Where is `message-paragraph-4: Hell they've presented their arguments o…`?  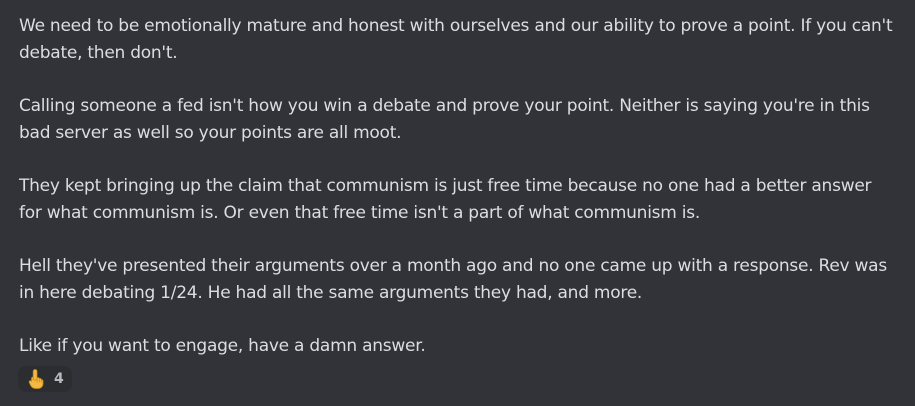
message-paragraph-4: Hell they've presented their arguments o… is located at coordinates (453, 279).